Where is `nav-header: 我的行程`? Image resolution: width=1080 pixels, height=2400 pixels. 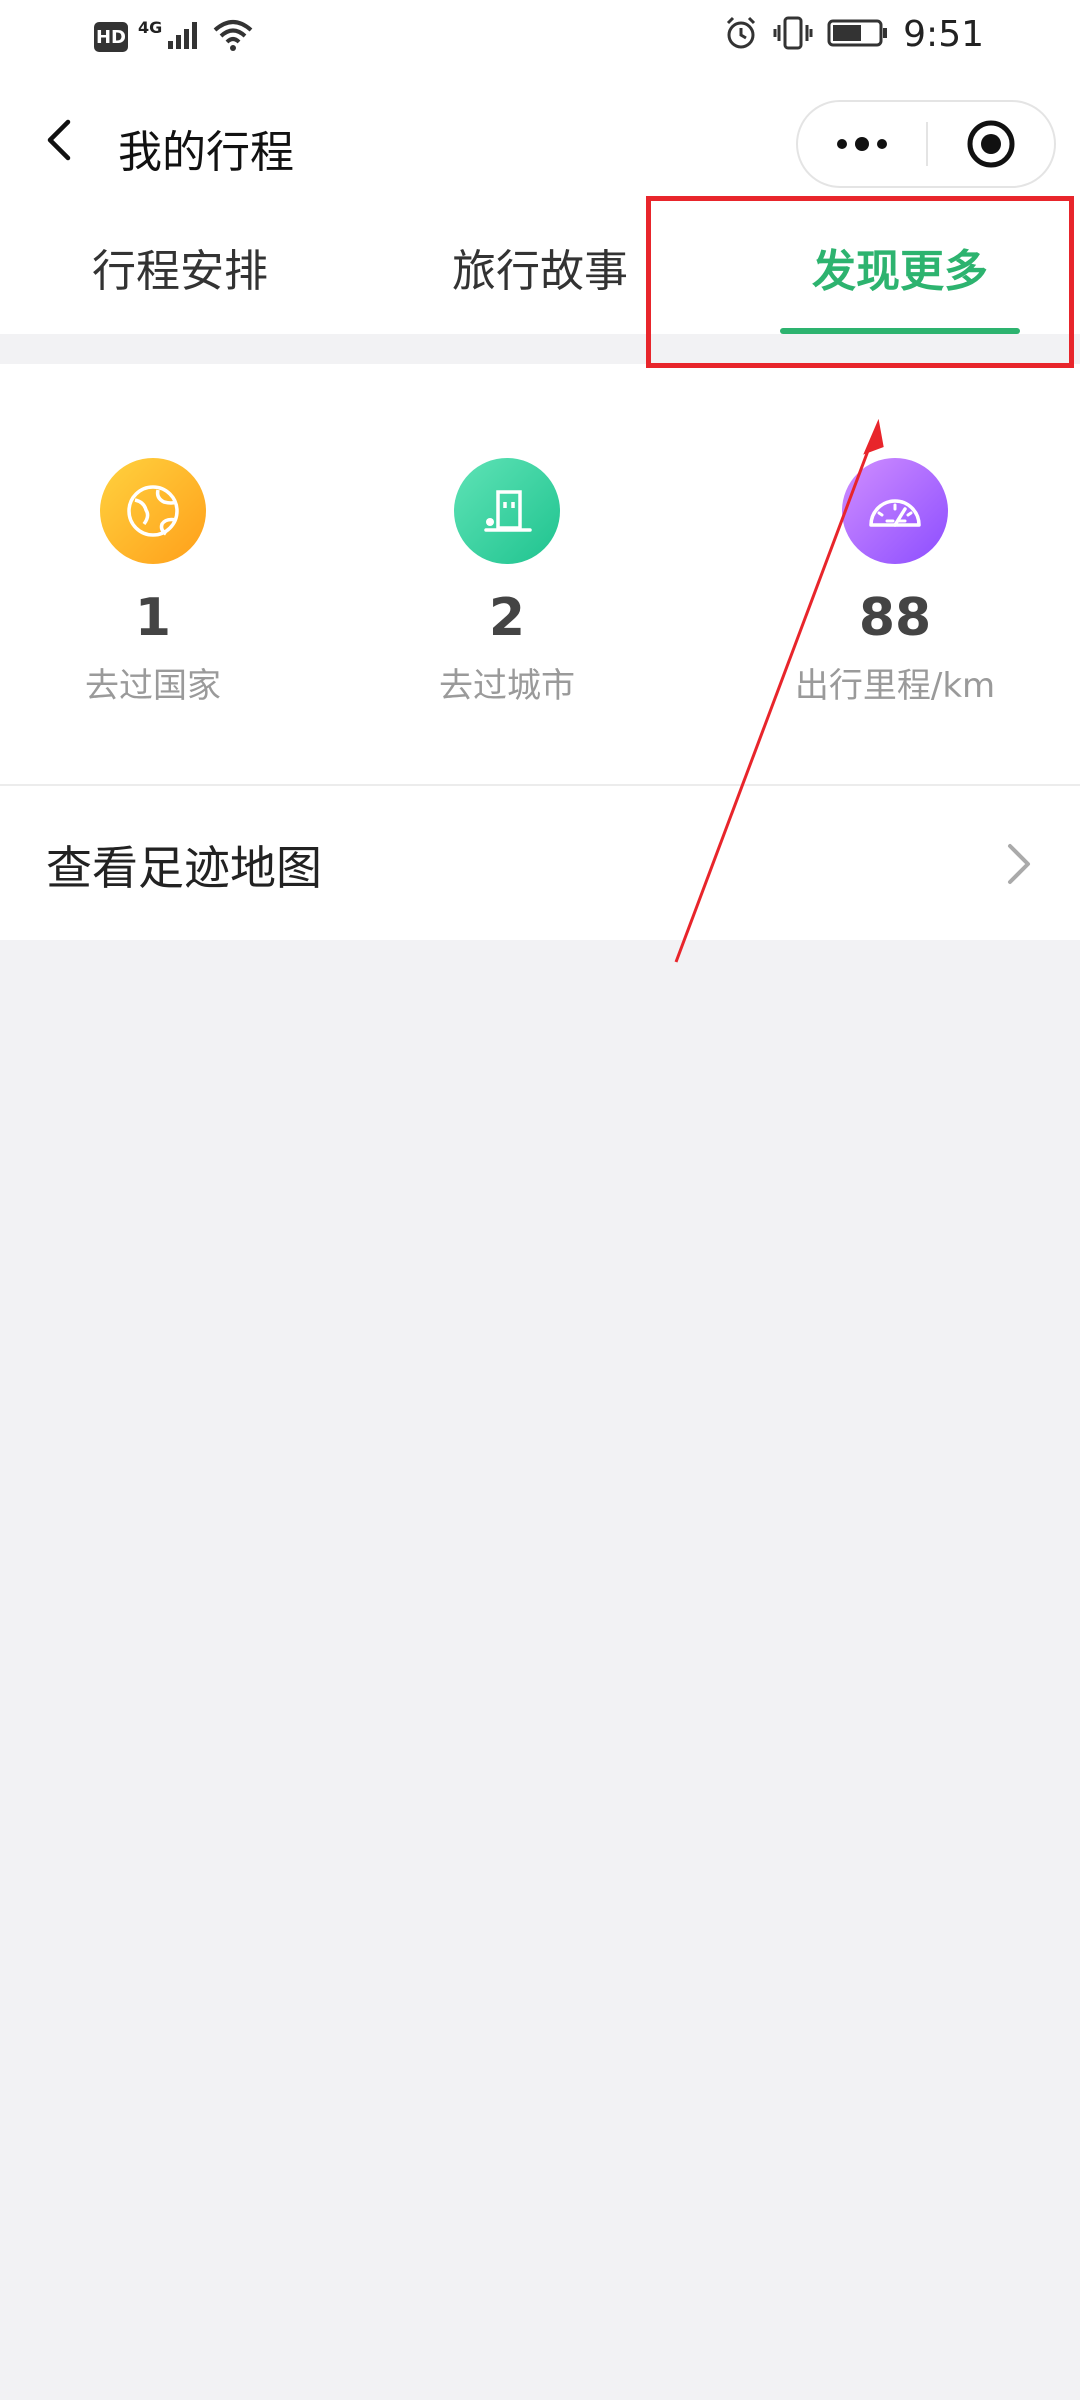 nav-header: 我的行程 is located at coordinates (540, 140).